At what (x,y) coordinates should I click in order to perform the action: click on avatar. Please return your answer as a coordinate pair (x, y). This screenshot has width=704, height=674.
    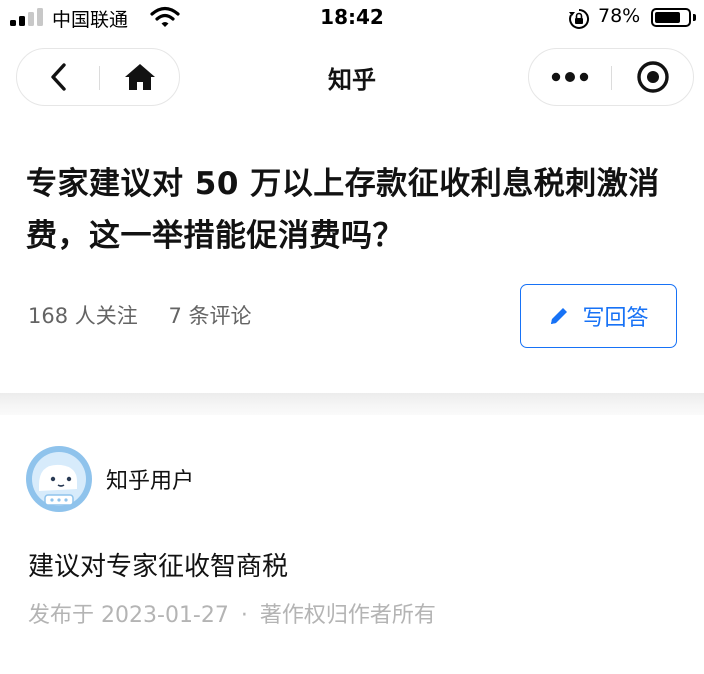
    Looking at the image, I should click on (59, 479).